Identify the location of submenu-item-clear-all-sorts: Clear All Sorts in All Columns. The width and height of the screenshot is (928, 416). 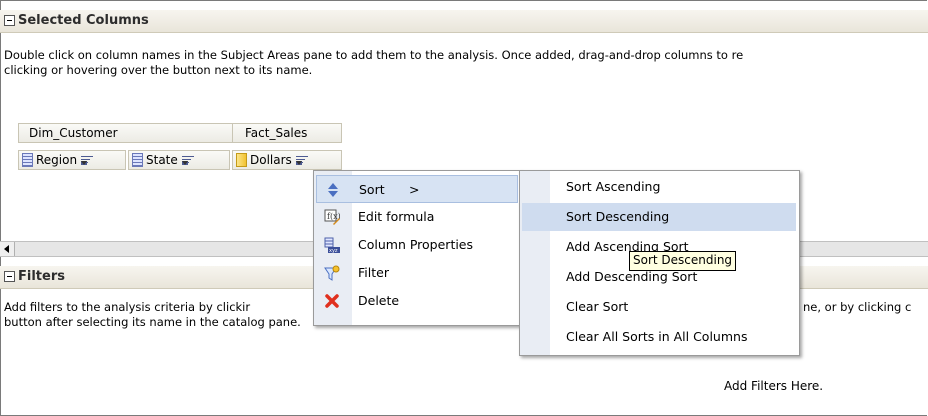
(659, 337).